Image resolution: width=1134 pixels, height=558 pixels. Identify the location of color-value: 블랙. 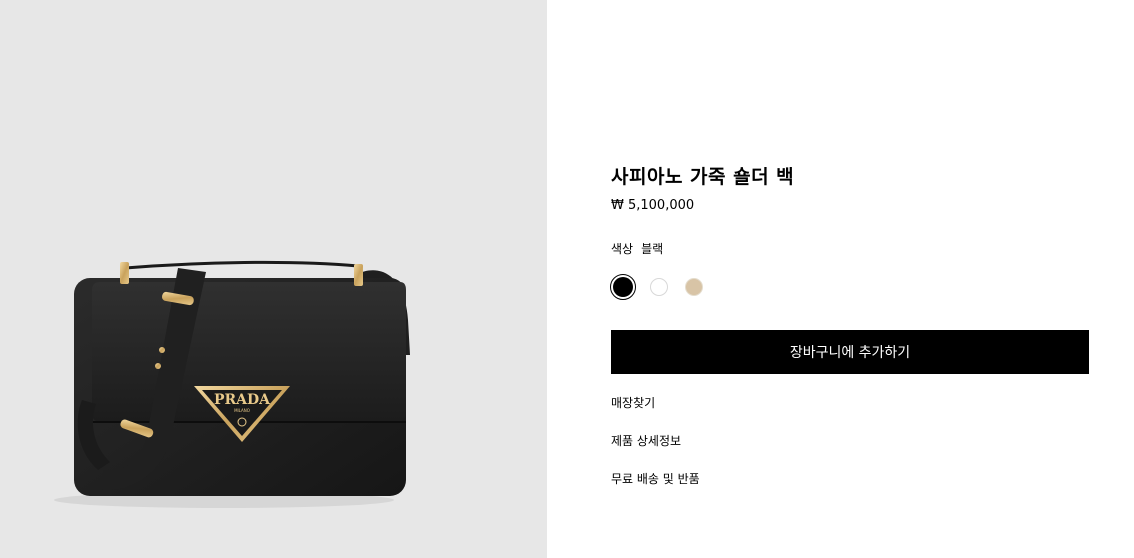
(652, 249).